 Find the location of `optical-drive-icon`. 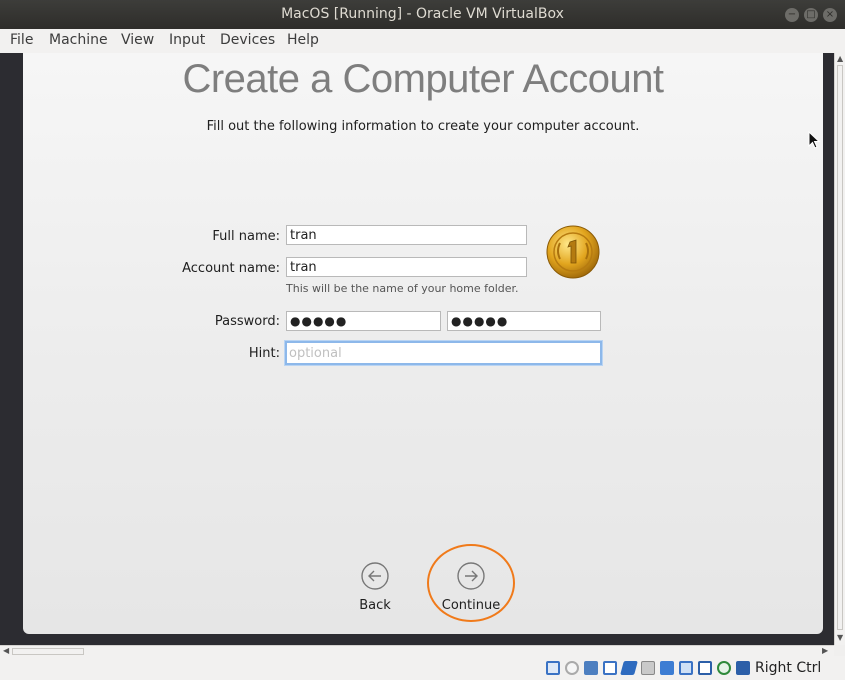

optical-drive-icon is located at coordinates (572, 668).